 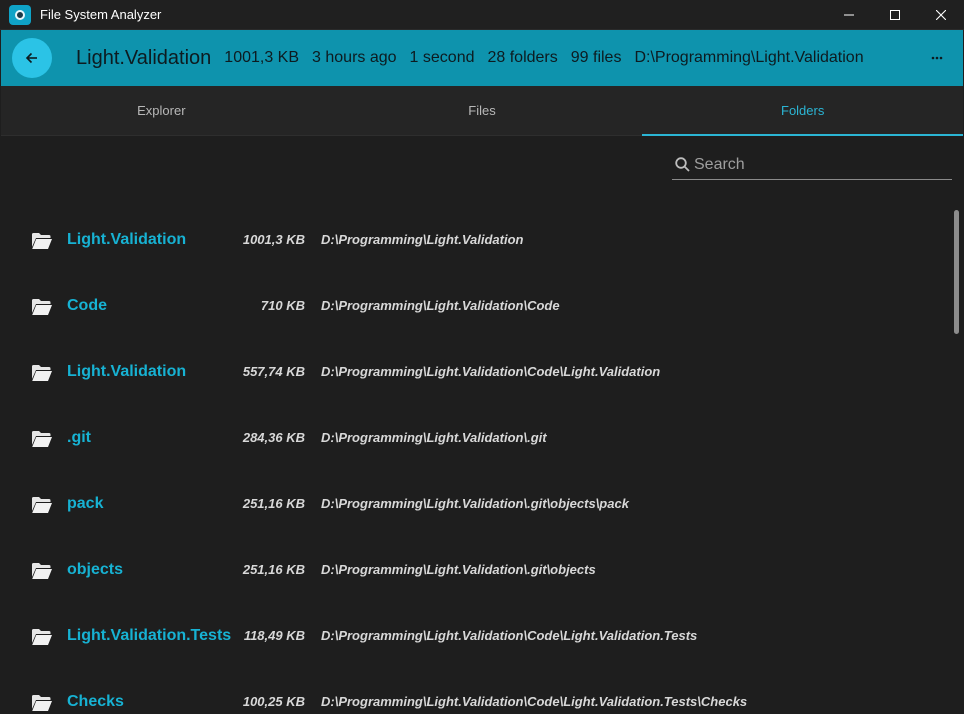 I want to click on folder-size: 100,25 KB, so click(x=273, y=701).